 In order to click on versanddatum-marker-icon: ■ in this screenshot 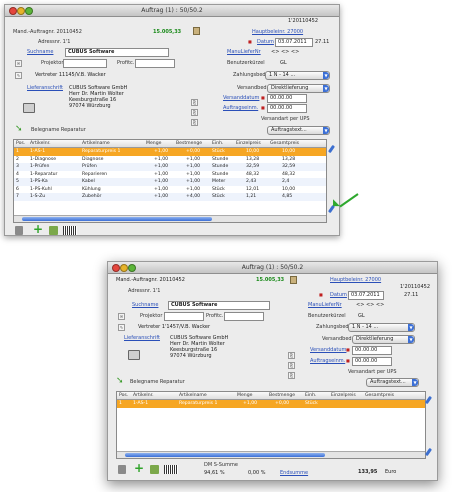, I will do `click(348, 349)`.